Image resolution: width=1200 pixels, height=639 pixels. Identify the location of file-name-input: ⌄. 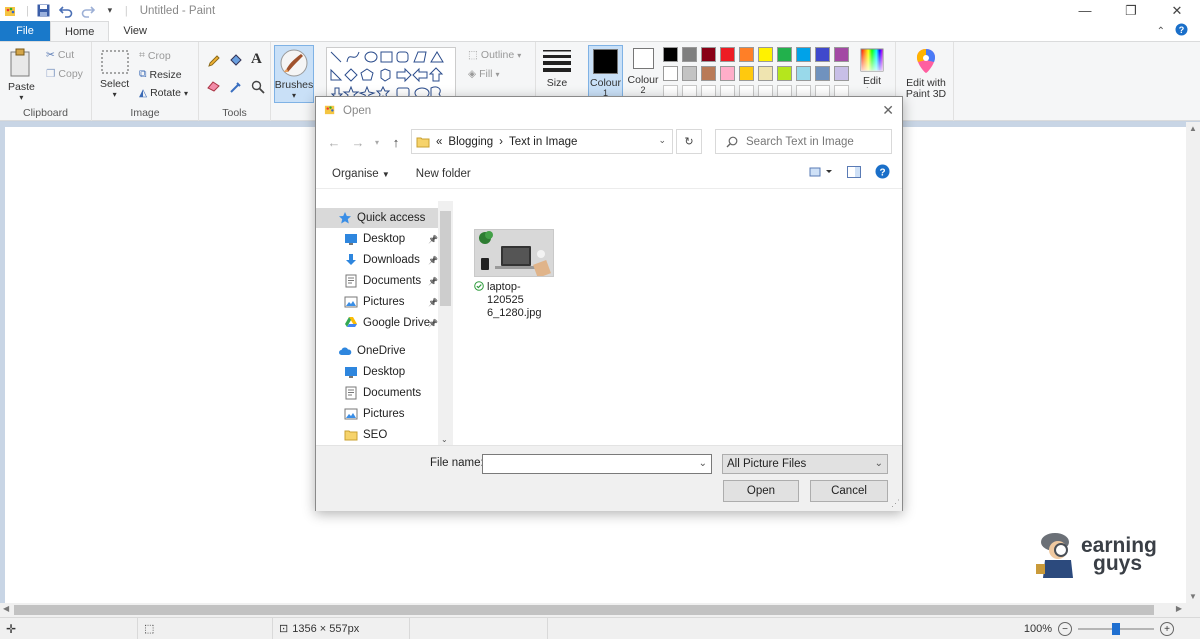
(597, 464).